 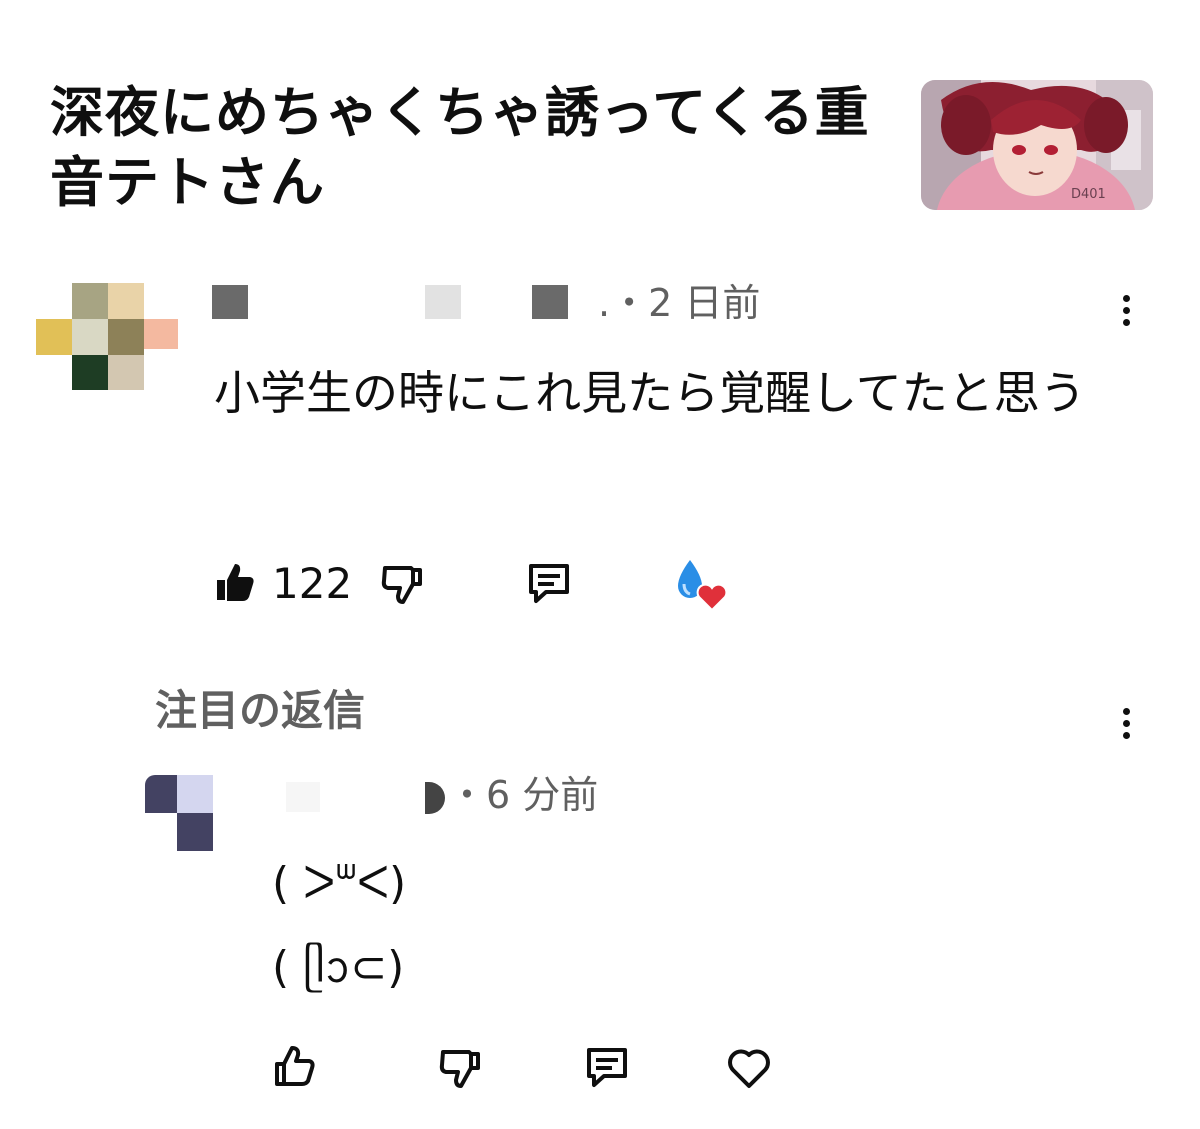 What do you see at coordinates (650, 393) in the screenshot?
I see `comment-text: 小学生の時にこれ見たら覚醒してたと思う` at bounding box center [650, 393].